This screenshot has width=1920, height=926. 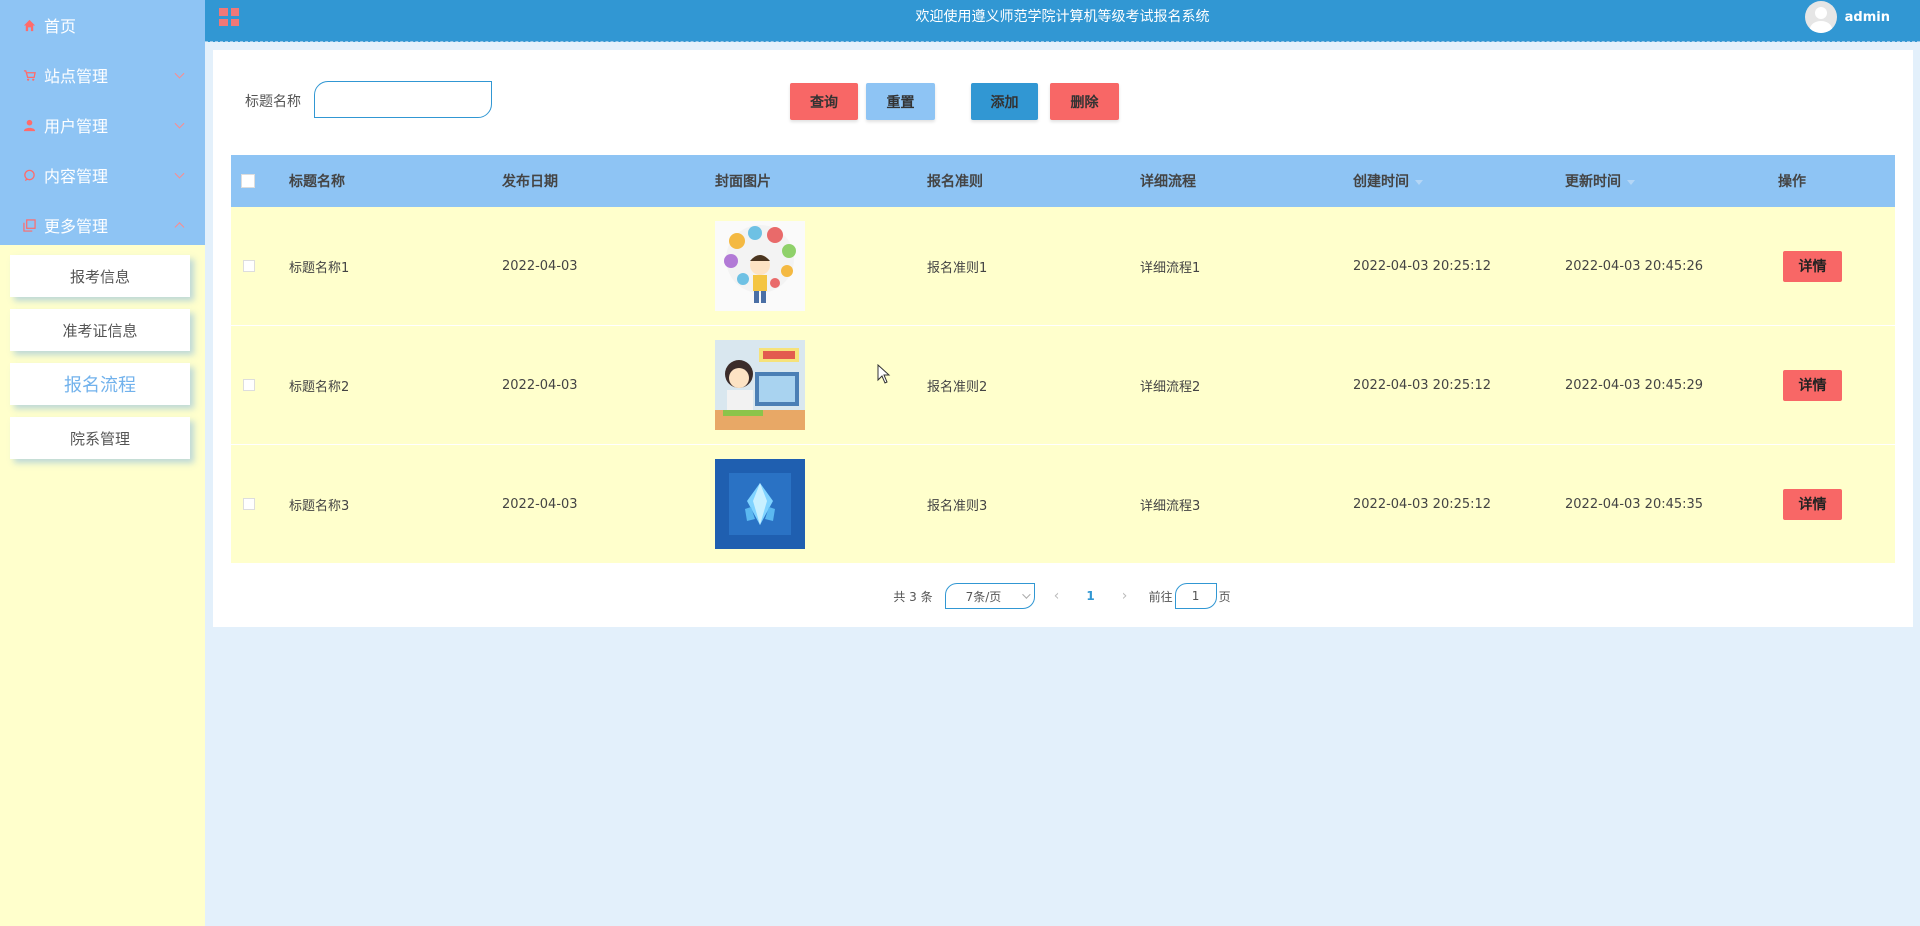 I want to click on column-header: 报名准则, so click(x=955, y=182).